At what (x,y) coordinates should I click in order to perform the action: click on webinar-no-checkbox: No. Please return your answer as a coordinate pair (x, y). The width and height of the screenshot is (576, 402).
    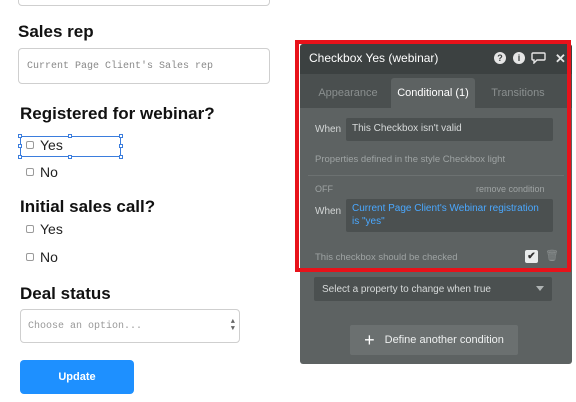
    Looking at the image, I should click on (42, 172).